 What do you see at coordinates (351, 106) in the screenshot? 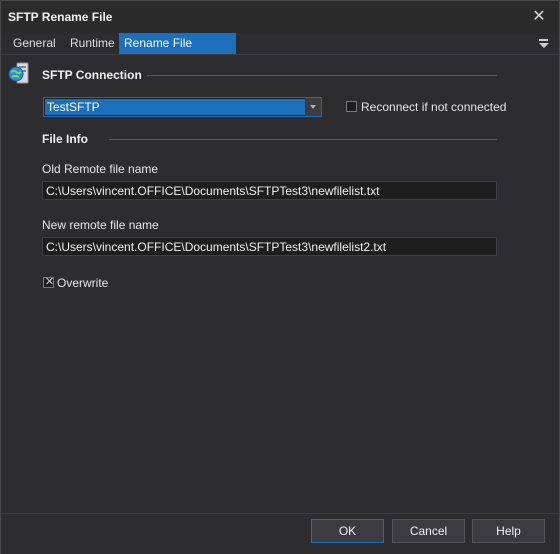
I see `reconnect-checkbox` at bounding box center [351, 106].